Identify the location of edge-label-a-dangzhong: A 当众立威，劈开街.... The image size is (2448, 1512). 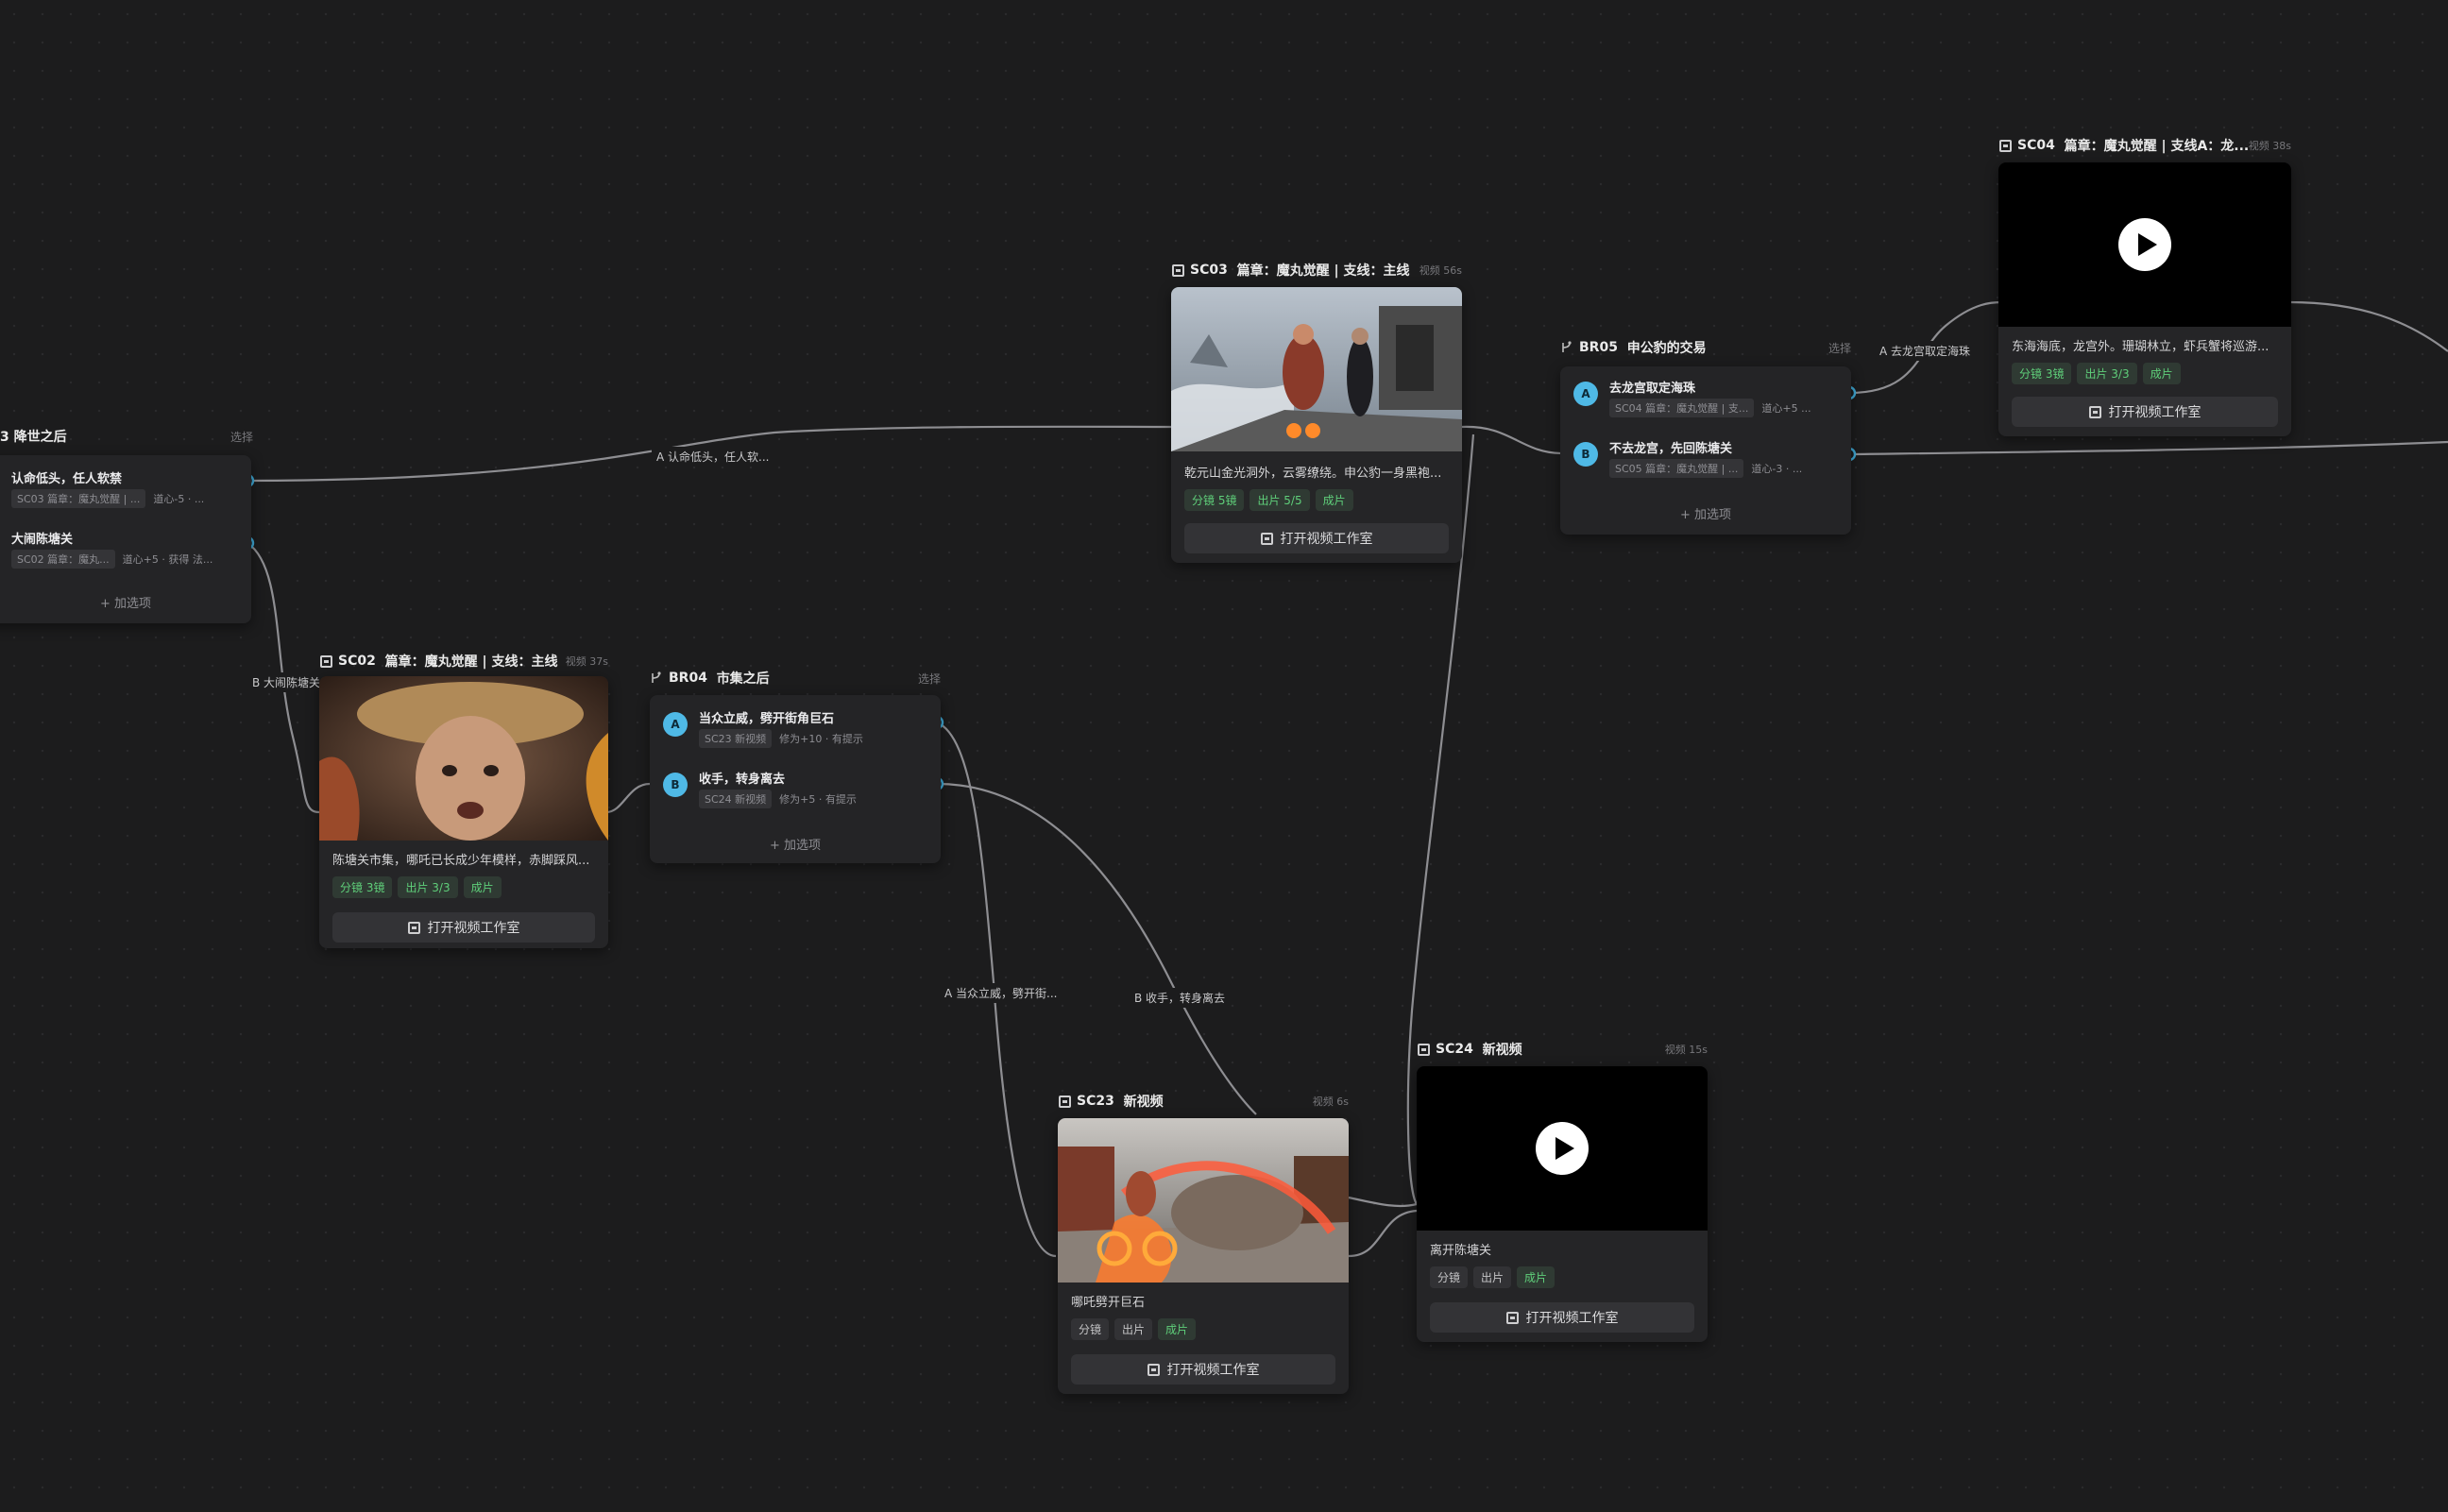
(1001, 993).